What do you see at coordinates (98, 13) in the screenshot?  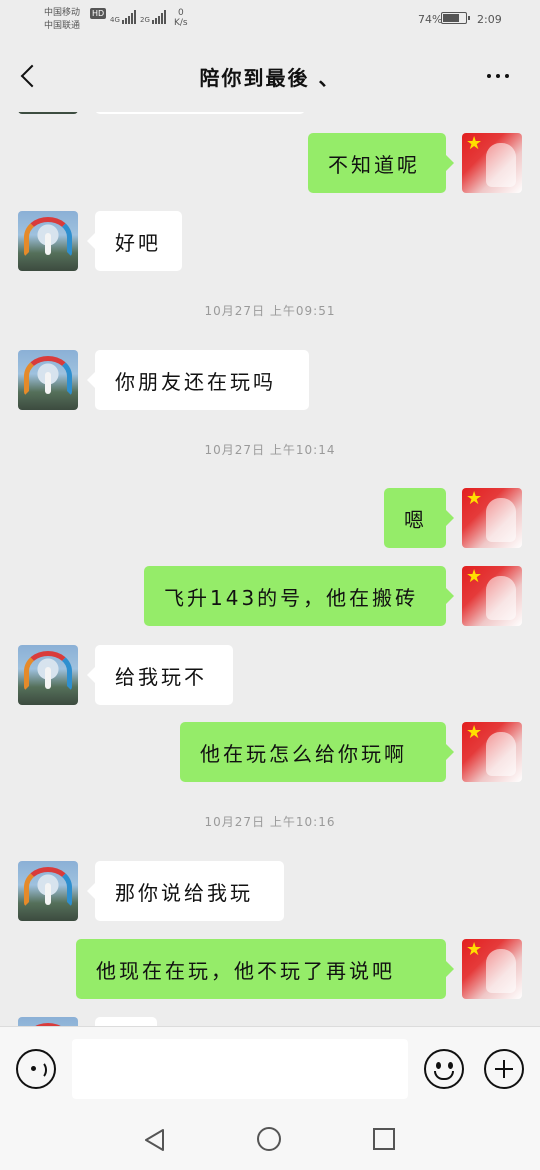 I see `hd-badge: HD` at bounding box center [98, 13].